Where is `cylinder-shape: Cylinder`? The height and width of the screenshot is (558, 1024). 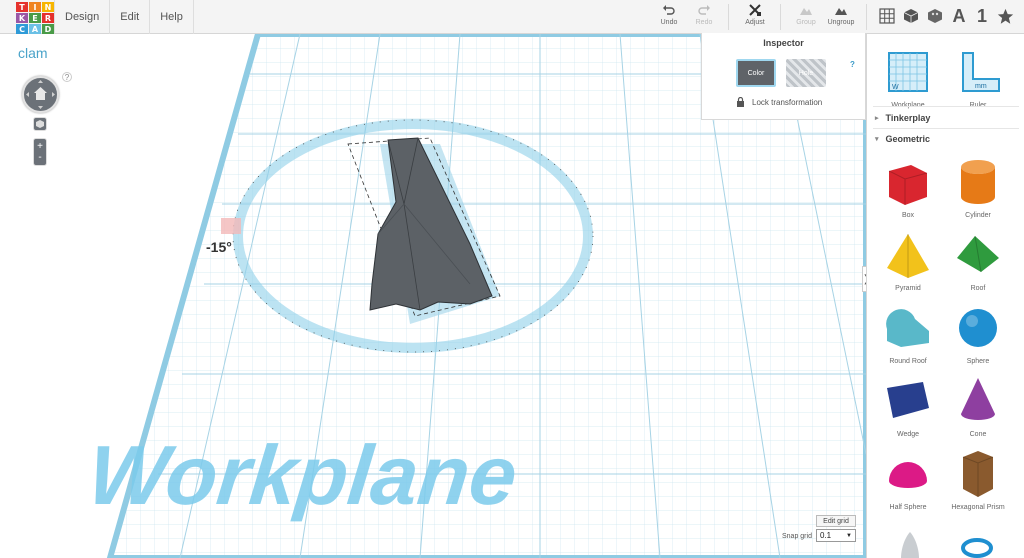
cylinder-shape: Cylinder is located at coordinates (978, 186).